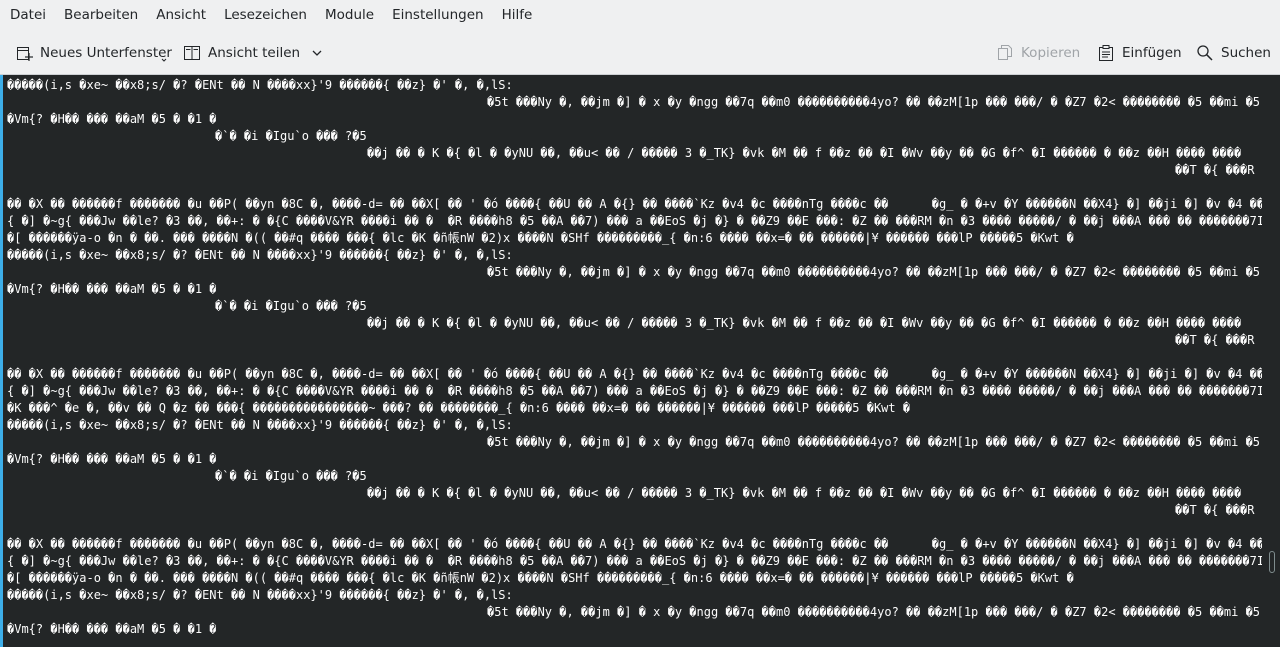  What do you see at coordinates (1051, 52) in the screenshot?
I see `copy-label: Kopieren` at bounding box center [1051, 52].